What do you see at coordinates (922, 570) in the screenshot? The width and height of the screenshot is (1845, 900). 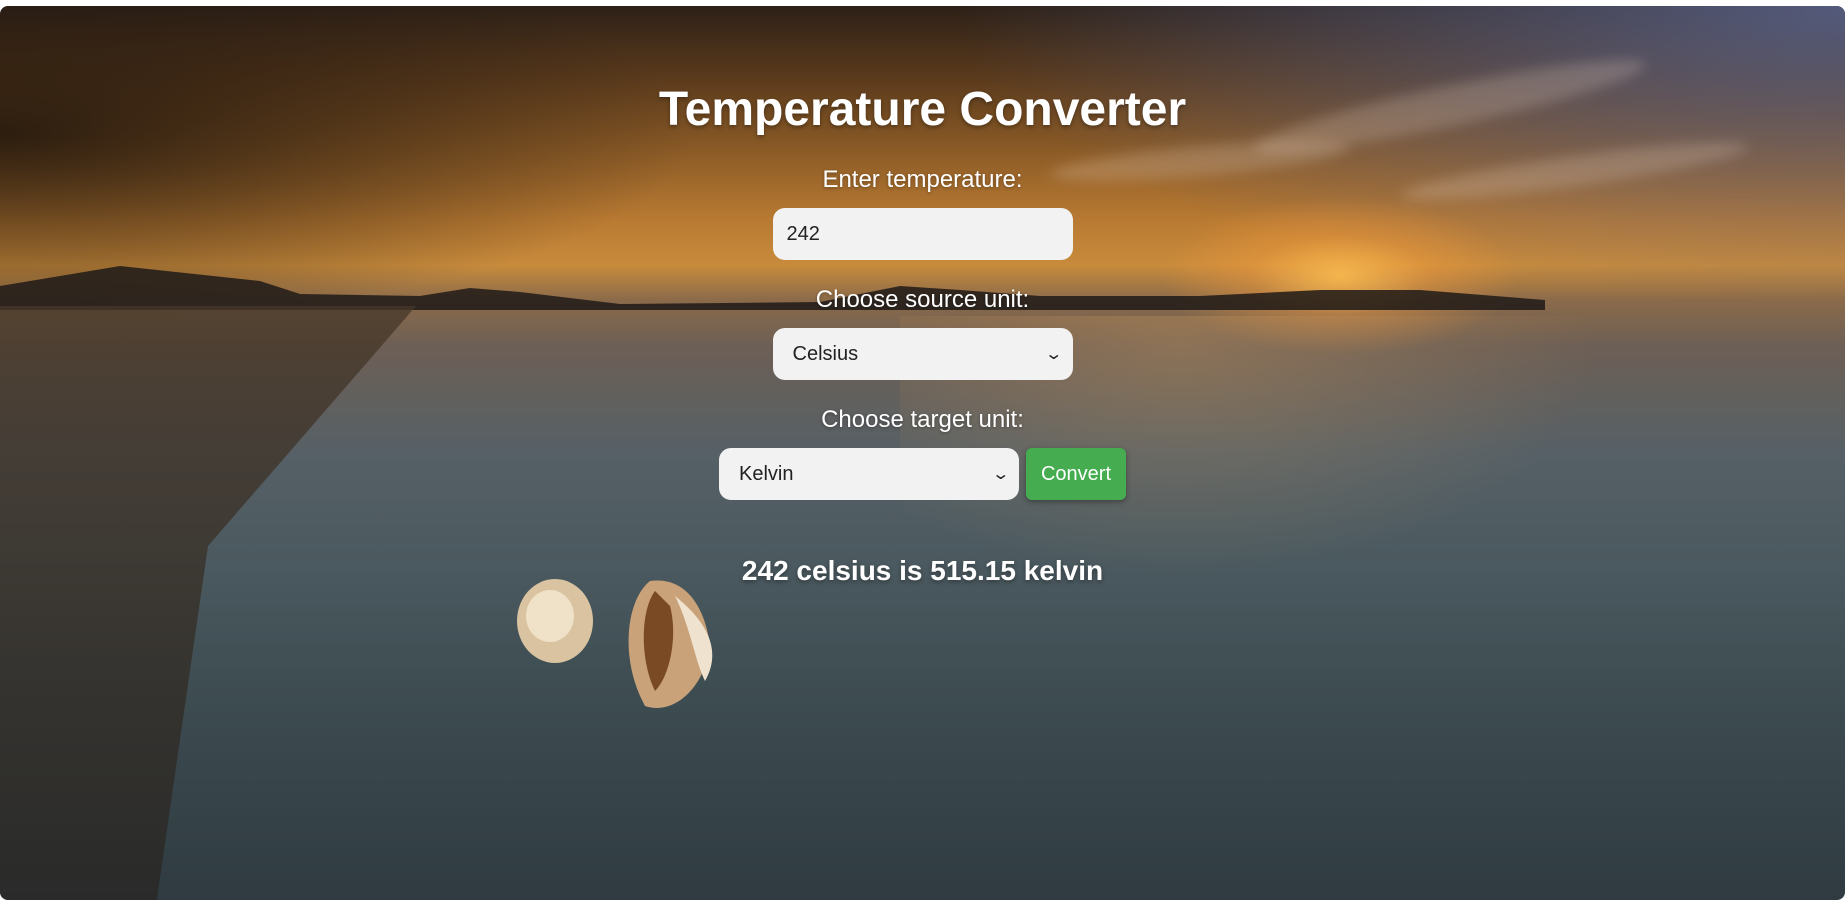 I see `conversion-result: 242 celsius is 515.15 kelvin` at bounding box center [922, 570].